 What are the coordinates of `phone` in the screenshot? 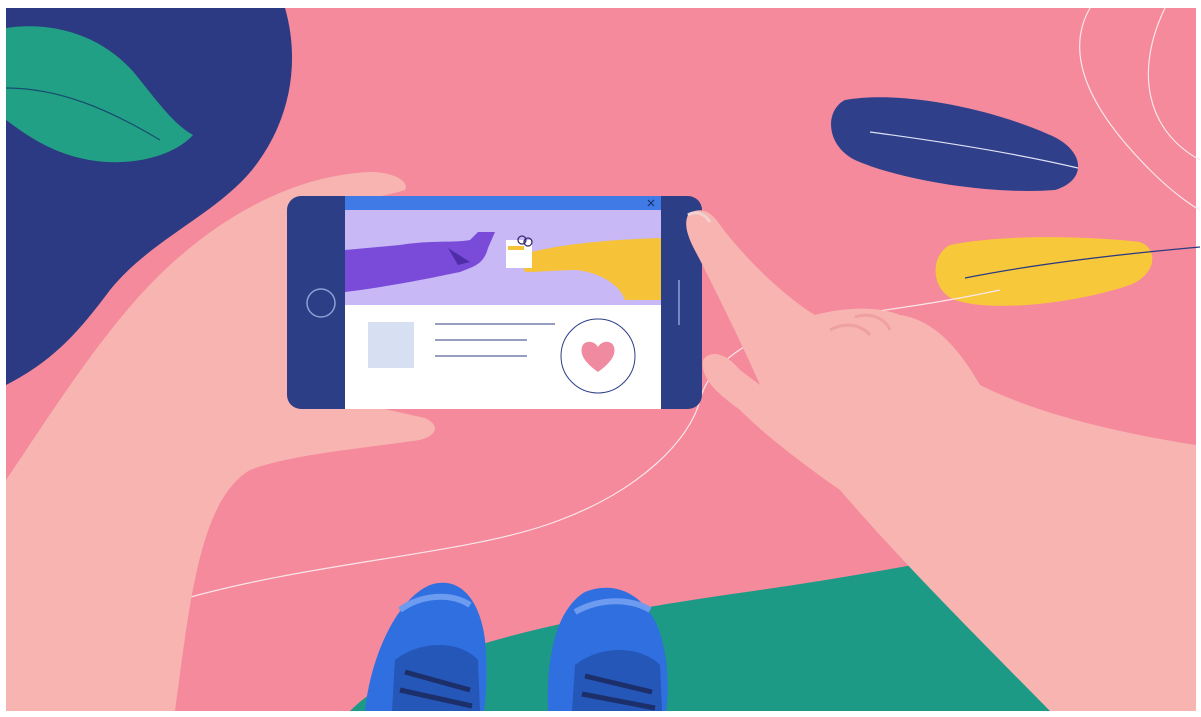 It's located at (494, 302).